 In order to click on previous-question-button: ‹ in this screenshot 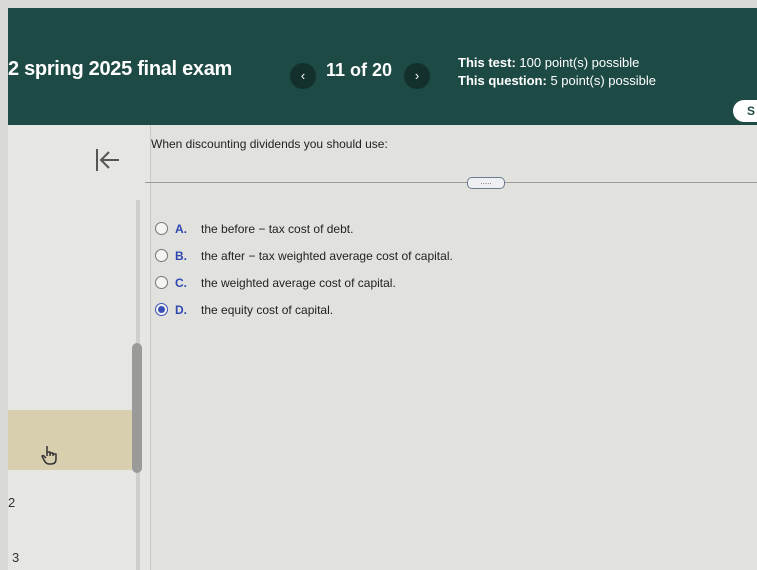, I will do `click(303, 76)`.